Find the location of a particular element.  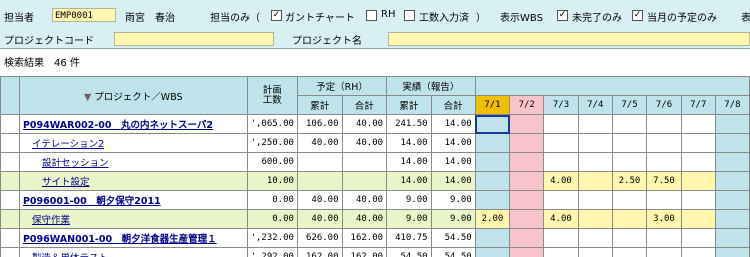

table-row: 保守作業 0.00 40.00 40.00 9.00 9.00 2.00 4.00 3.00 is located at coordinates (375, 219).